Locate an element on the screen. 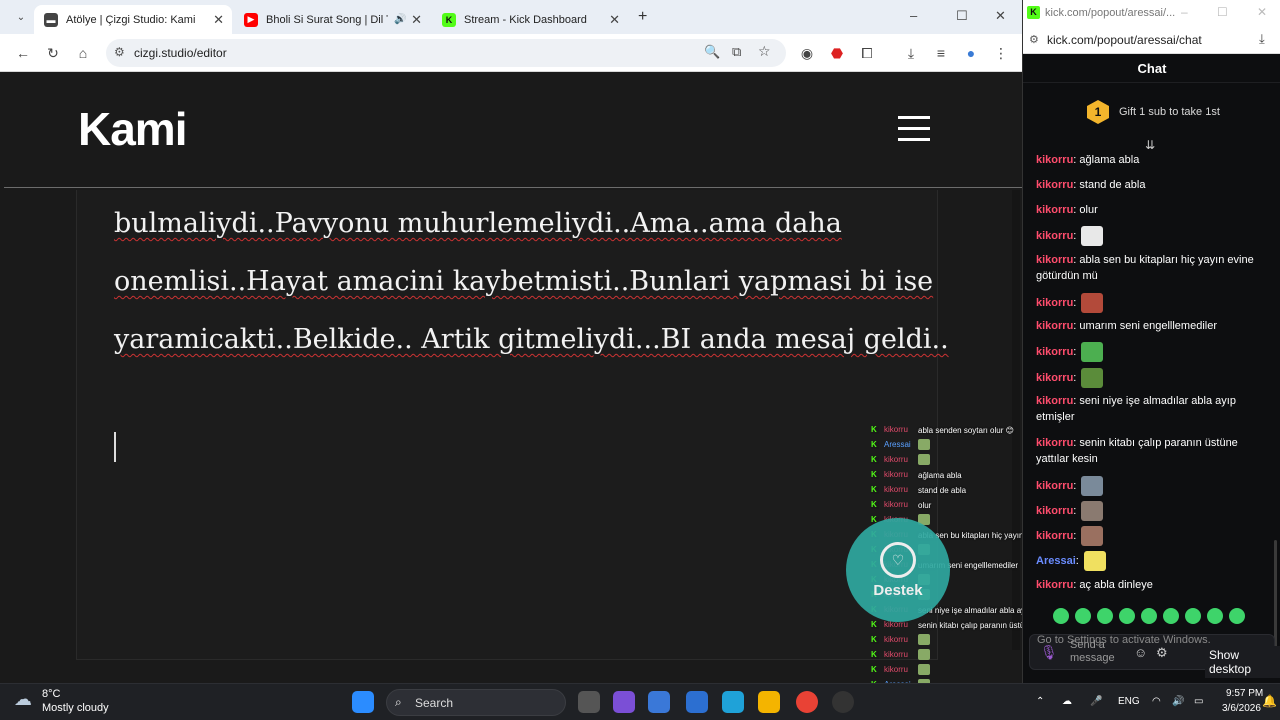  emoji-icon: ☺ is located at coordinates (1140, 652).